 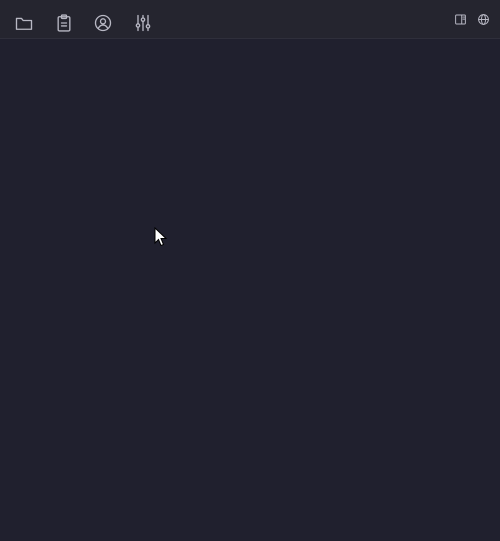 I want to click on folder-icon, so click(x=24, y=23).